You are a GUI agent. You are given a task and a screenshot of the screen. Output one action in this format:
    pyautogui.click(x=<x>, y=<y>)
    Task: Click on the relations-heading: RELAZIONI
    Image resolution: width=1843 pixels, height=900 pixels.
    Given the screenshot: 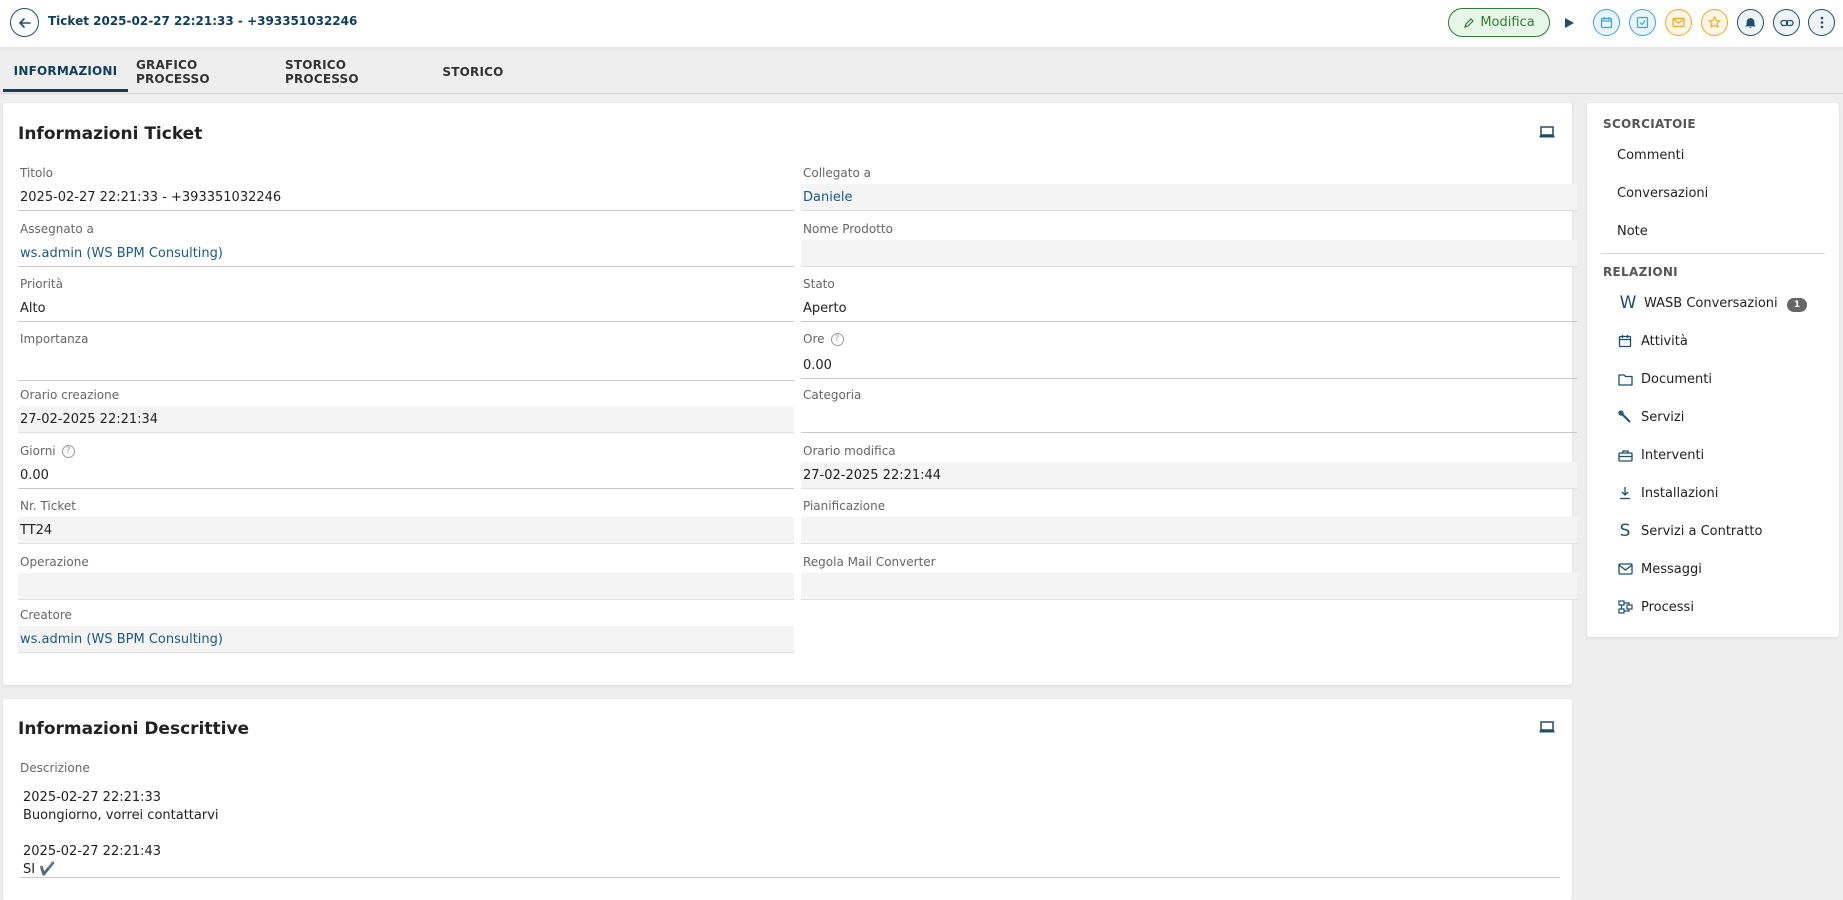 What is the action you would take?
    pyautogui.click(x=1640, y=272)
    